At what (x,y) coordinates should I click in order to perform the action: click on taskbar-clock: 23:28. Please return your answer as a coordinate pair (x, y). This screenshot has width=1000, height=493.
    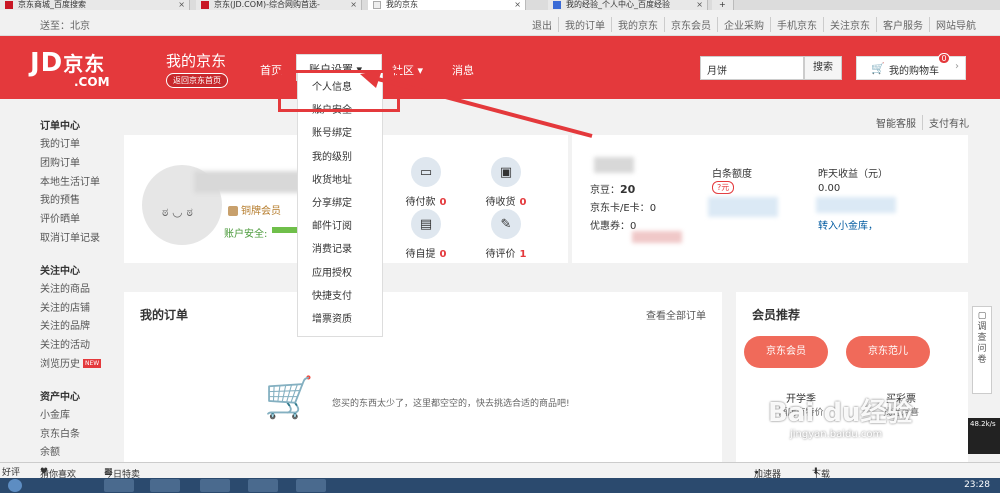
    Looking at the image, I should click on (977, 485).